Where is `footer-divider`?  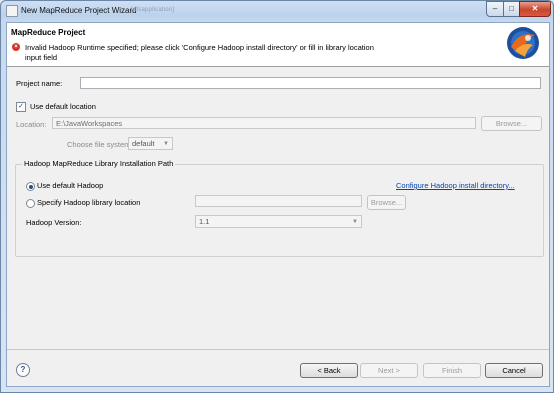
footer-divider is located at coordinates (278, 349).